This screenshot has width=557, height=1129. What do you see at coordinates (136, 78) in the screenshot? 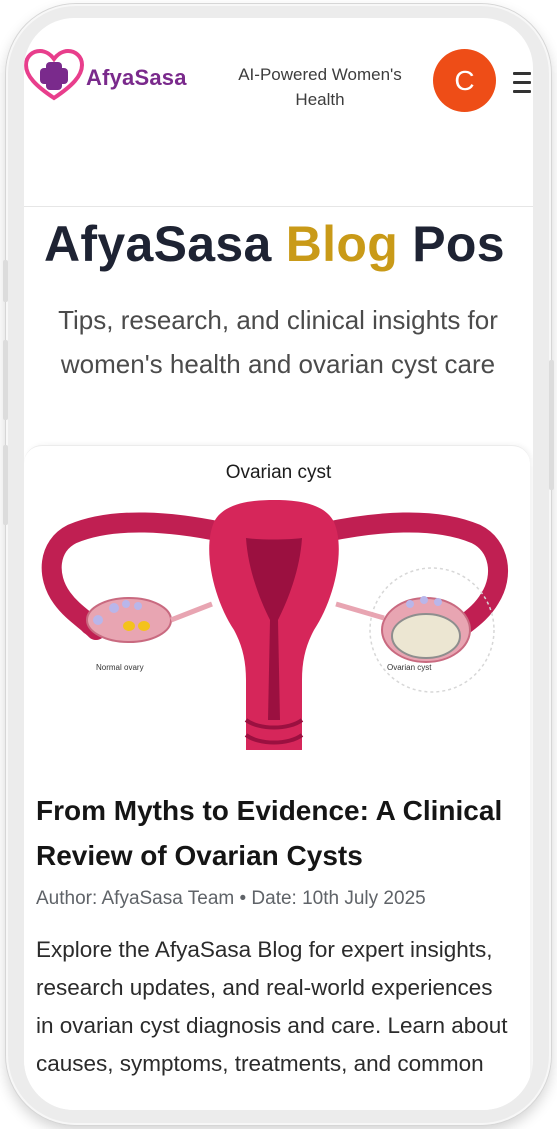
I see `brand-name: AfyaSasa` at bounding box center [136, 78].